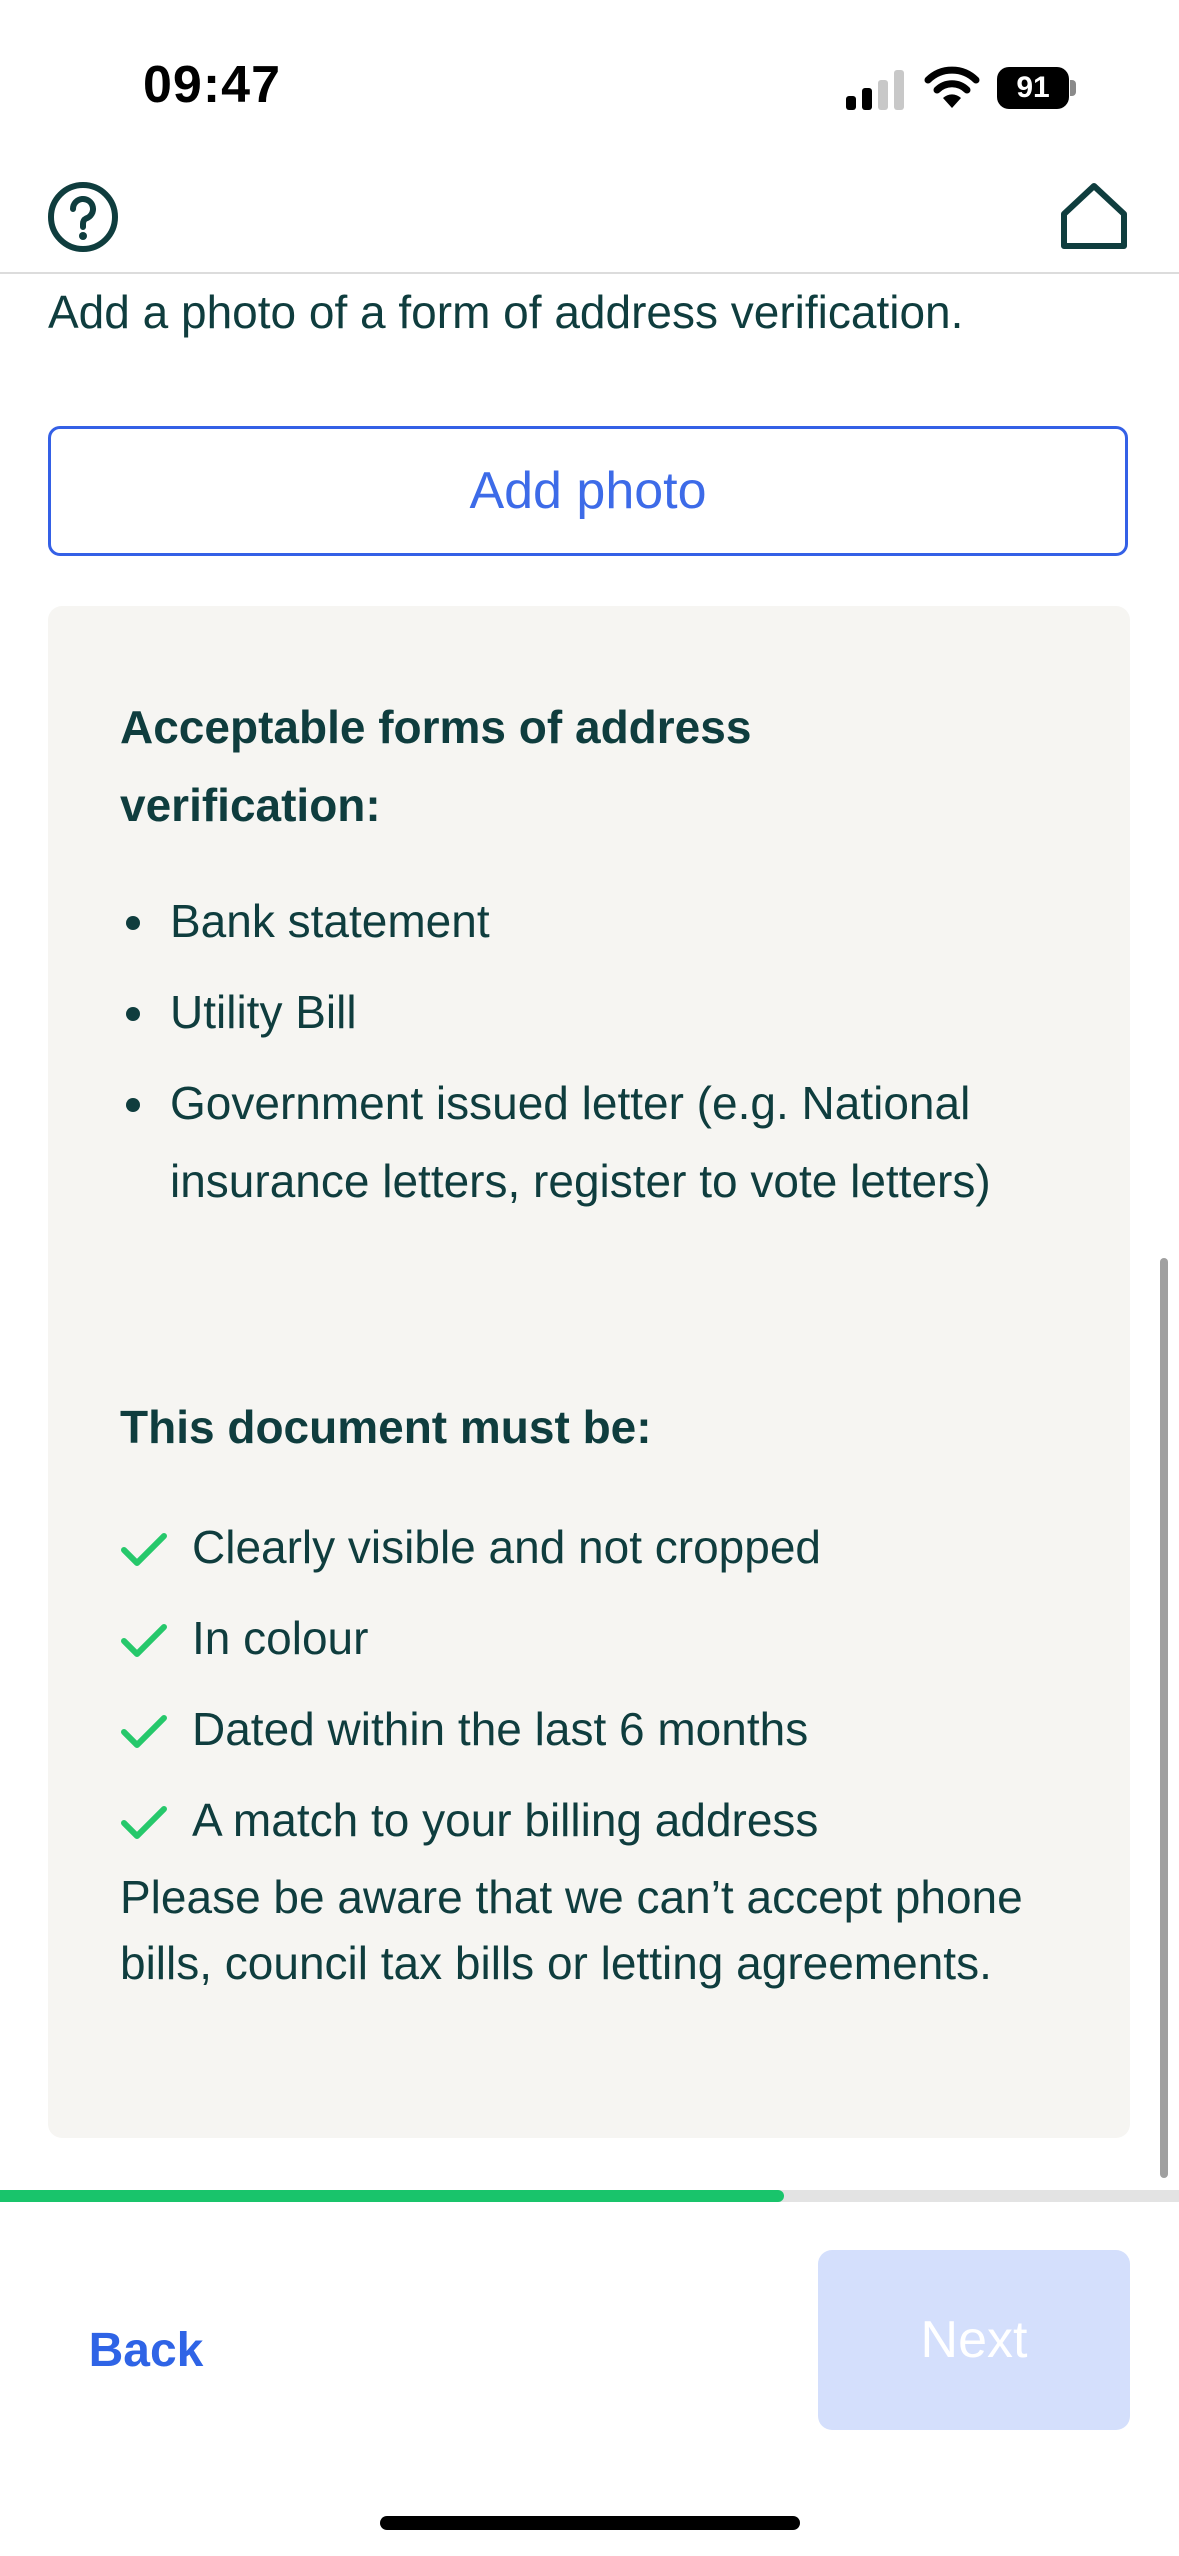 Image resolution: width=1179 pixels, height=2556 pixels. I want to click on acceptable-forms-heading-line2: verification:, so click(250, 805).